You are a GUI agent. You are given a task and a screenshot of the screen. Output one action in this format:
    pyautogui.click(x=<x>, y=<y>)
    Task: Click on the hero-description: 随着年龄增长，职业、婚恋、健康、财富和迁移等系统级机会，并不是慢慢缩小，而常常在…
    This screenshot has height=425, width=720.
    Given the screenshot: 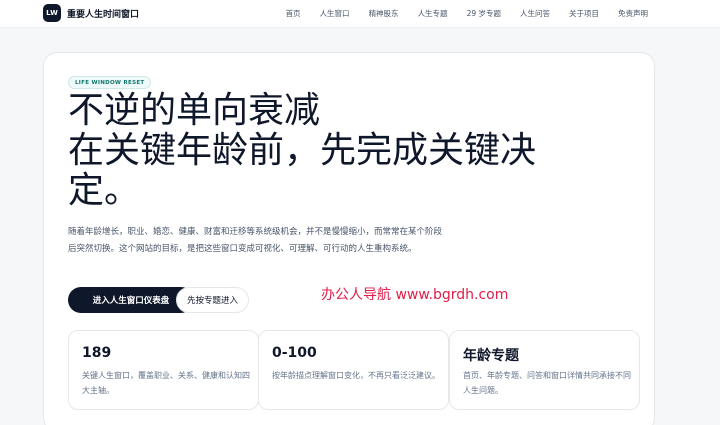 What is the action you would take?
    pyautogui.click(x=255, y=240)
    